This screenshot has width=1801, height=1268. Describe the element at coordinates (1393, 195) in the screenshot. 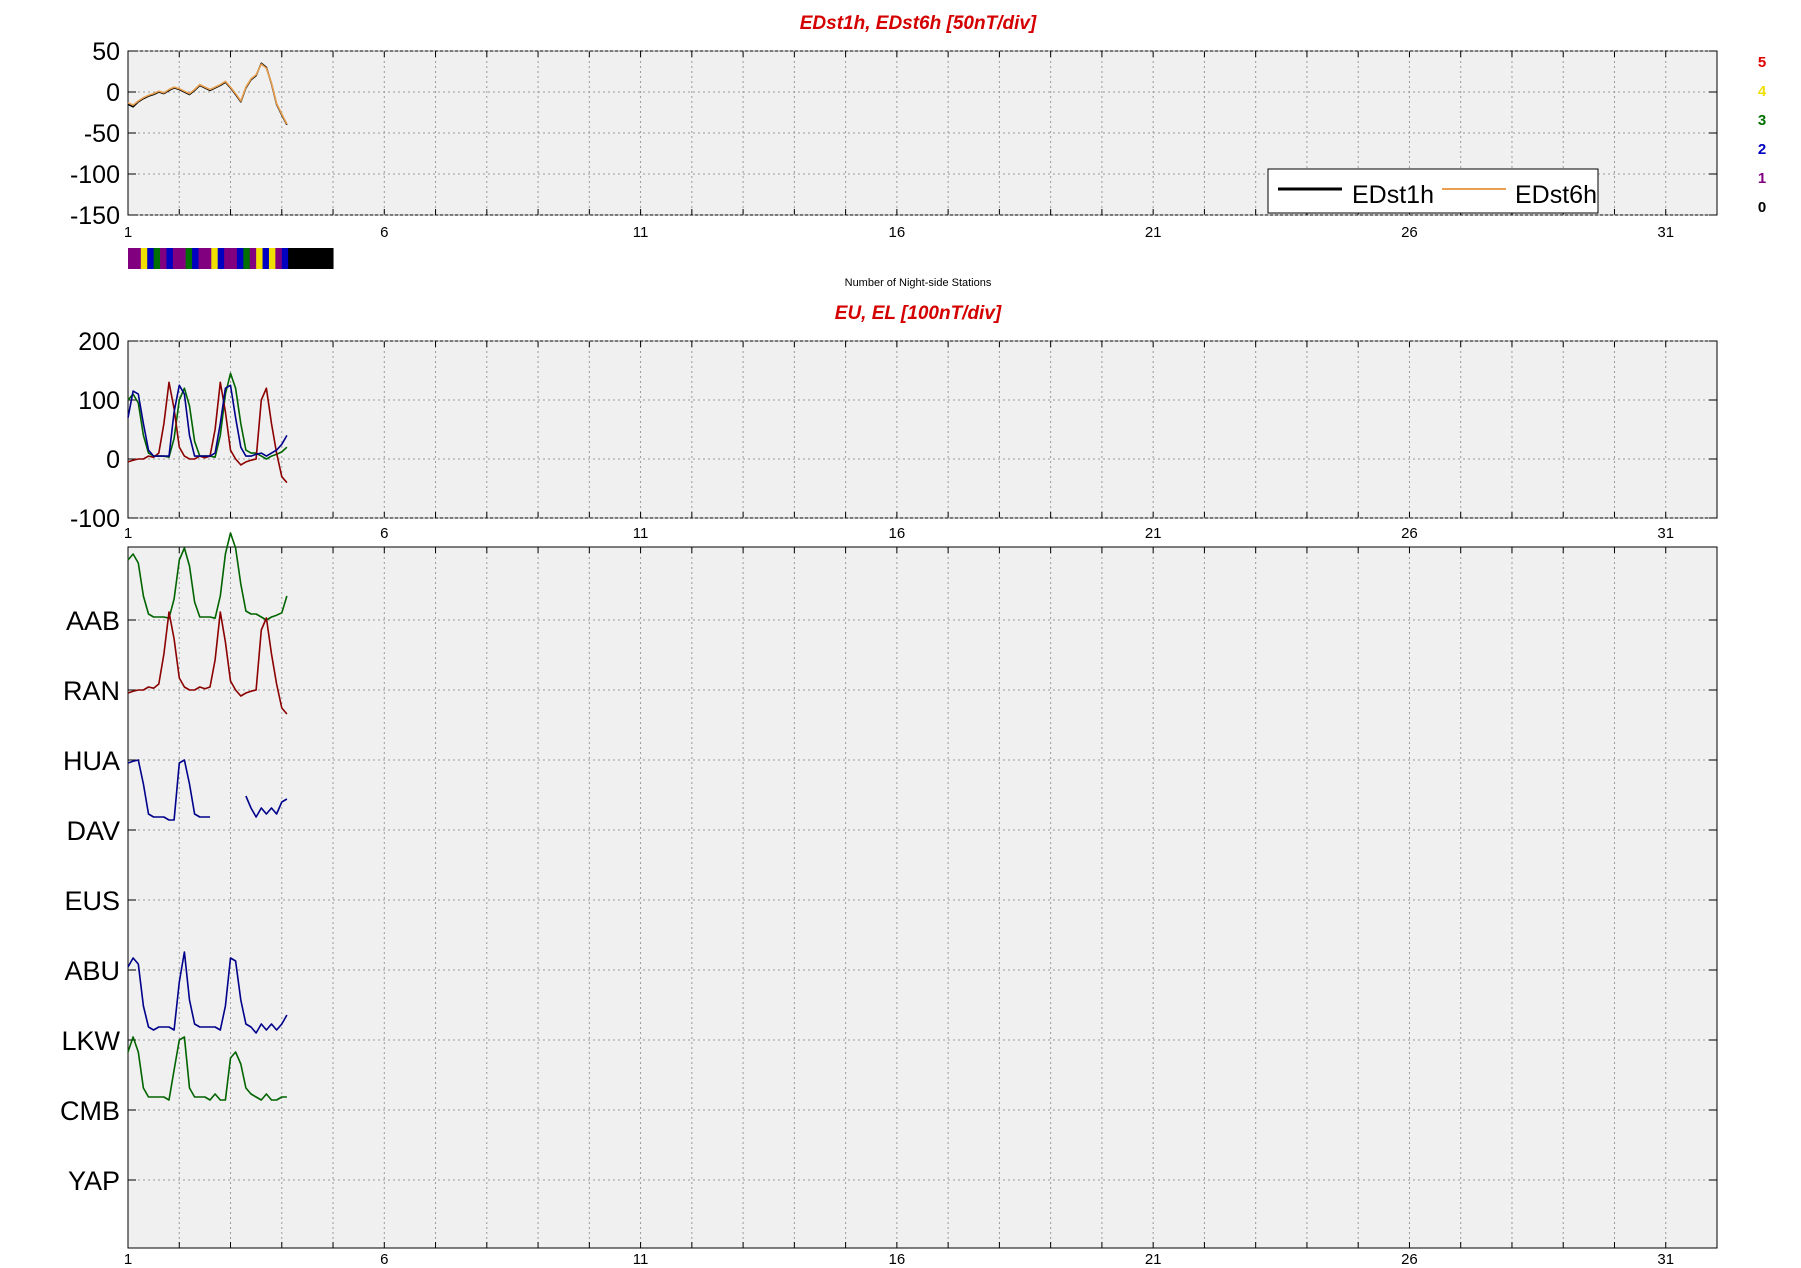

I see `legend-label-edst1h: EDst1h` at that location.